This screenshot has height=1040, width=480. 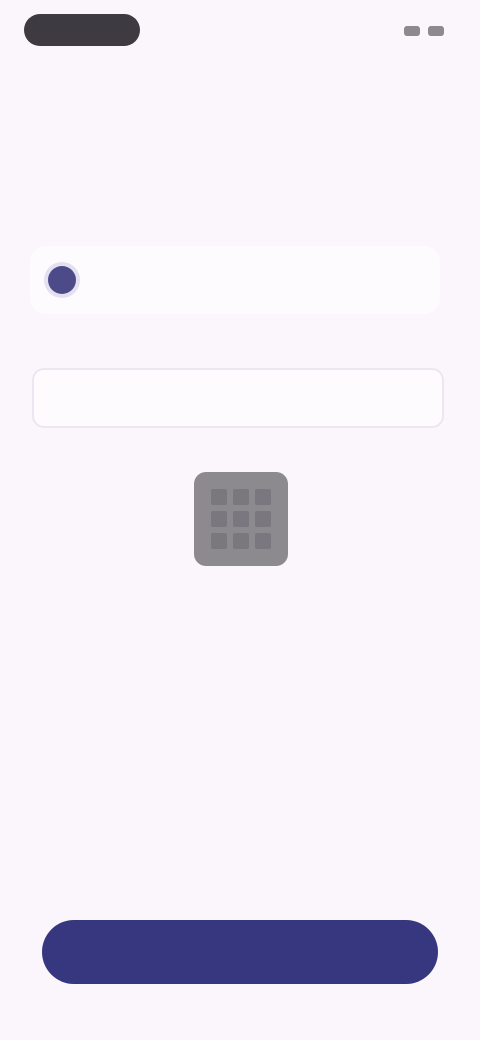 What do you see at coordinates (238, 398) in the screenshot?
I see `text-input` at bounding box center [238, 398].